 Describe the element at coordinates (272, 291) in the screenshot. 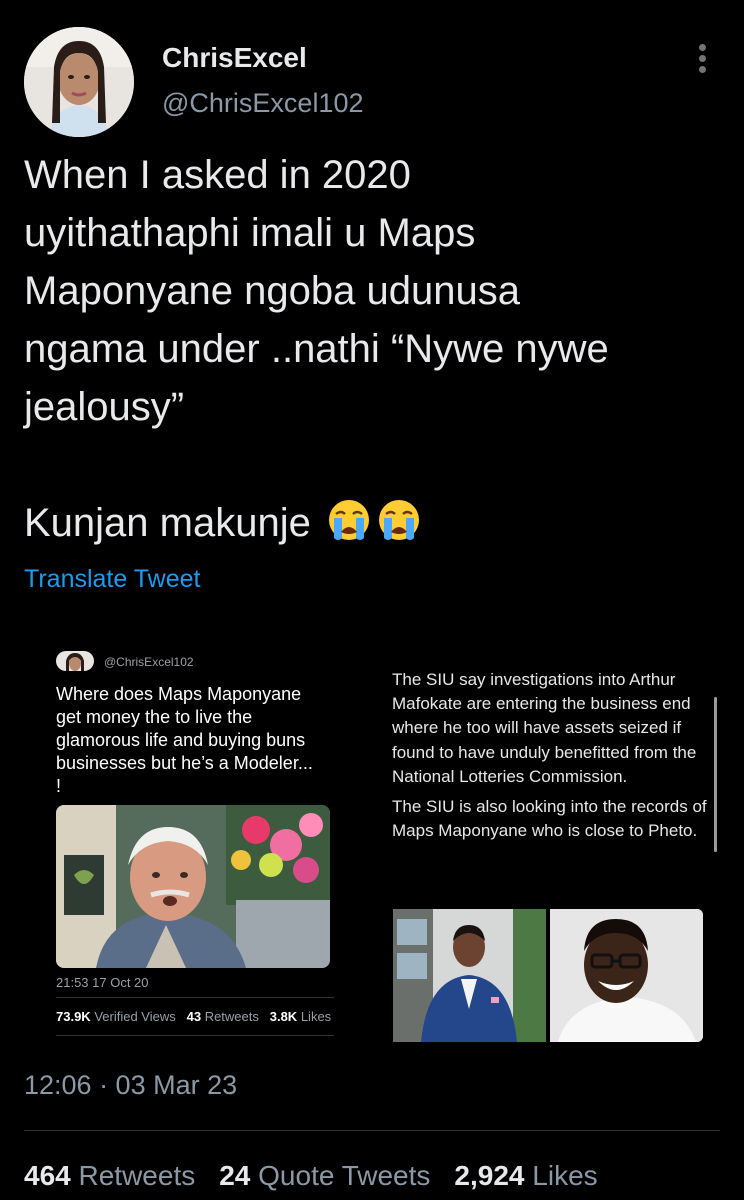

I see `tweet-line: Maponyane ngoba udunusa` at that location.